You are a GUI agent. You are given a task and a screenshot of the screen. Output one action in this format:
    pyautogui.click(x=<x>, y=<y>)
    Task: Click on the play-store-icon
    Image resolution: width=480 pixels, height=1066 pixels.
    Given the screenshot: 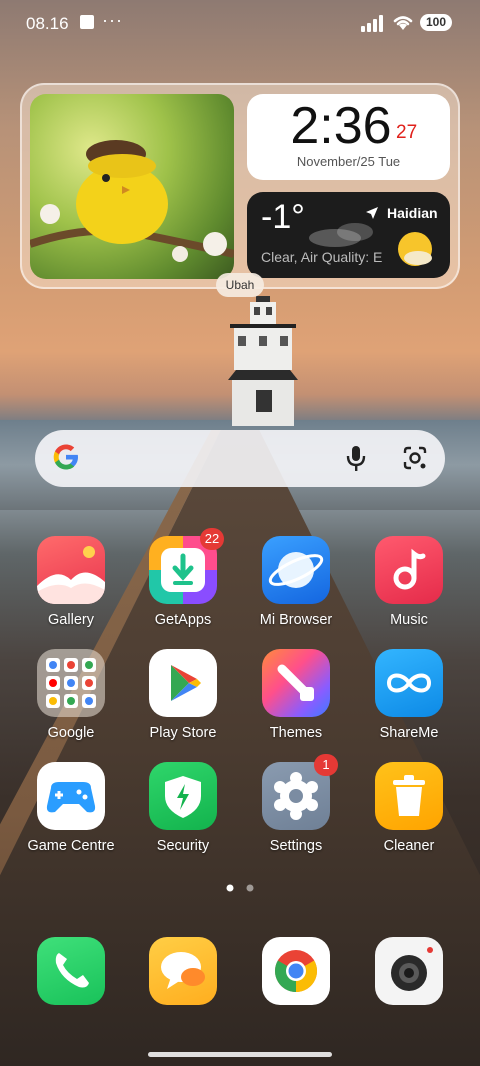 What is the action you would take?
    pyautogui.click(x=183, y=683)
    